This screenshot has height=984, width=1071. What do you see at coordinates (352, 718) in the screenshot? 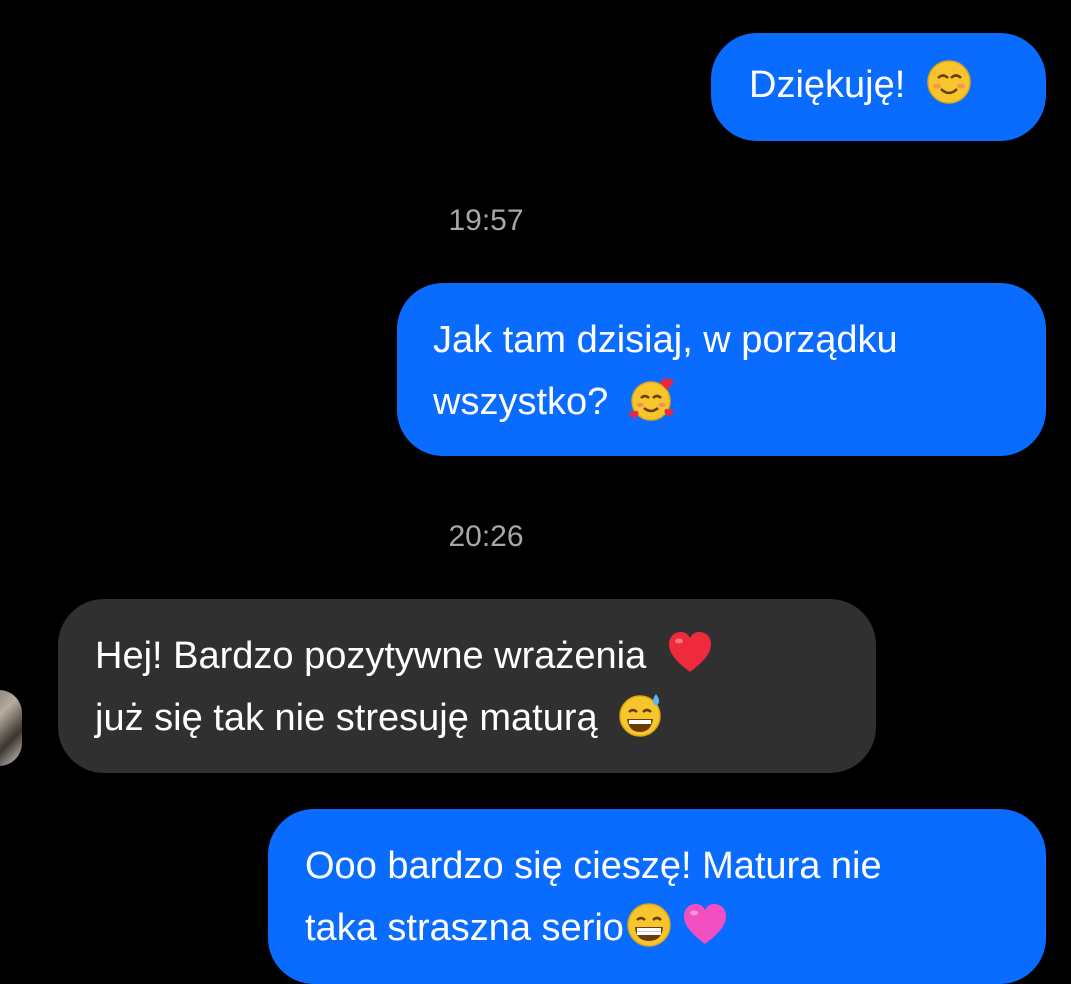
I see `message-text: już się tak nie stresuję maturą` at bounding box center [352, 718].